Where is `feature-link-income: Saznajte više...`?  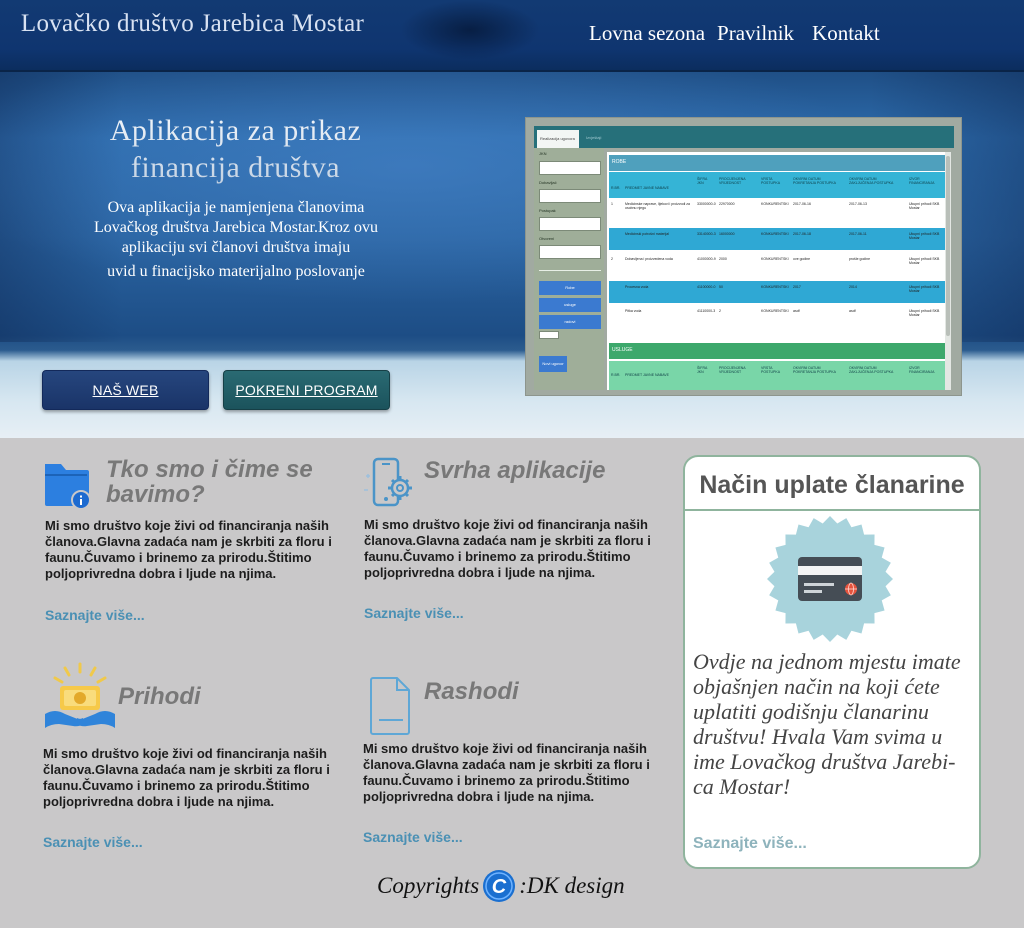 feature-link-income: Saznajte više... is located at coordinates (93, 842).